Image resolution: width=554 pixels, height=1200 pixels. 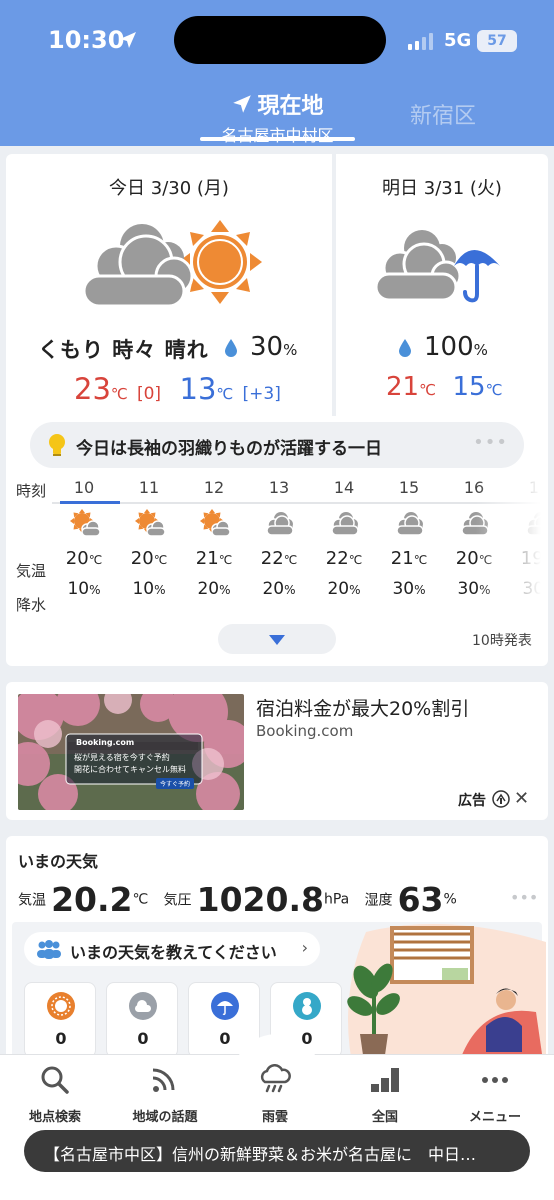 What do you see at coordinates (378, 900) in the screenshot?
I see `humidity-label: 湿度` at bounding box center [378, 900].